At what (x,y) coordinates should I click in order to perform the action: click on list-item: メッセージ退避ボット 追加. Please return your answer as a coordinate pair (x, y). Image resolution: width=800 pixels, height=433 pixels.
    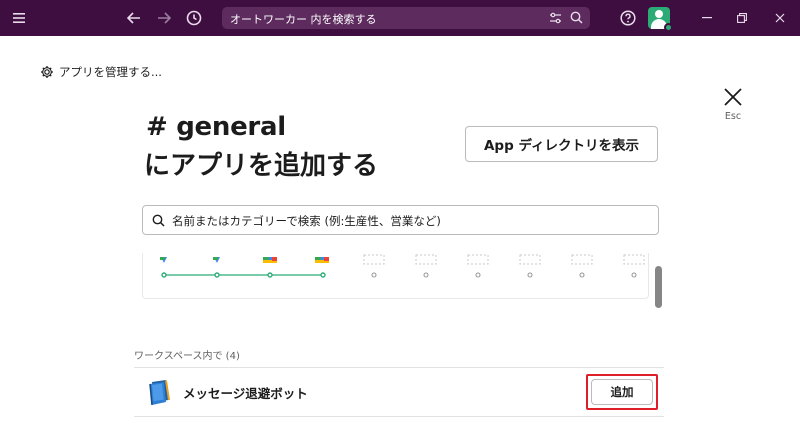
    Looking at the image, I should click on (399, 392).